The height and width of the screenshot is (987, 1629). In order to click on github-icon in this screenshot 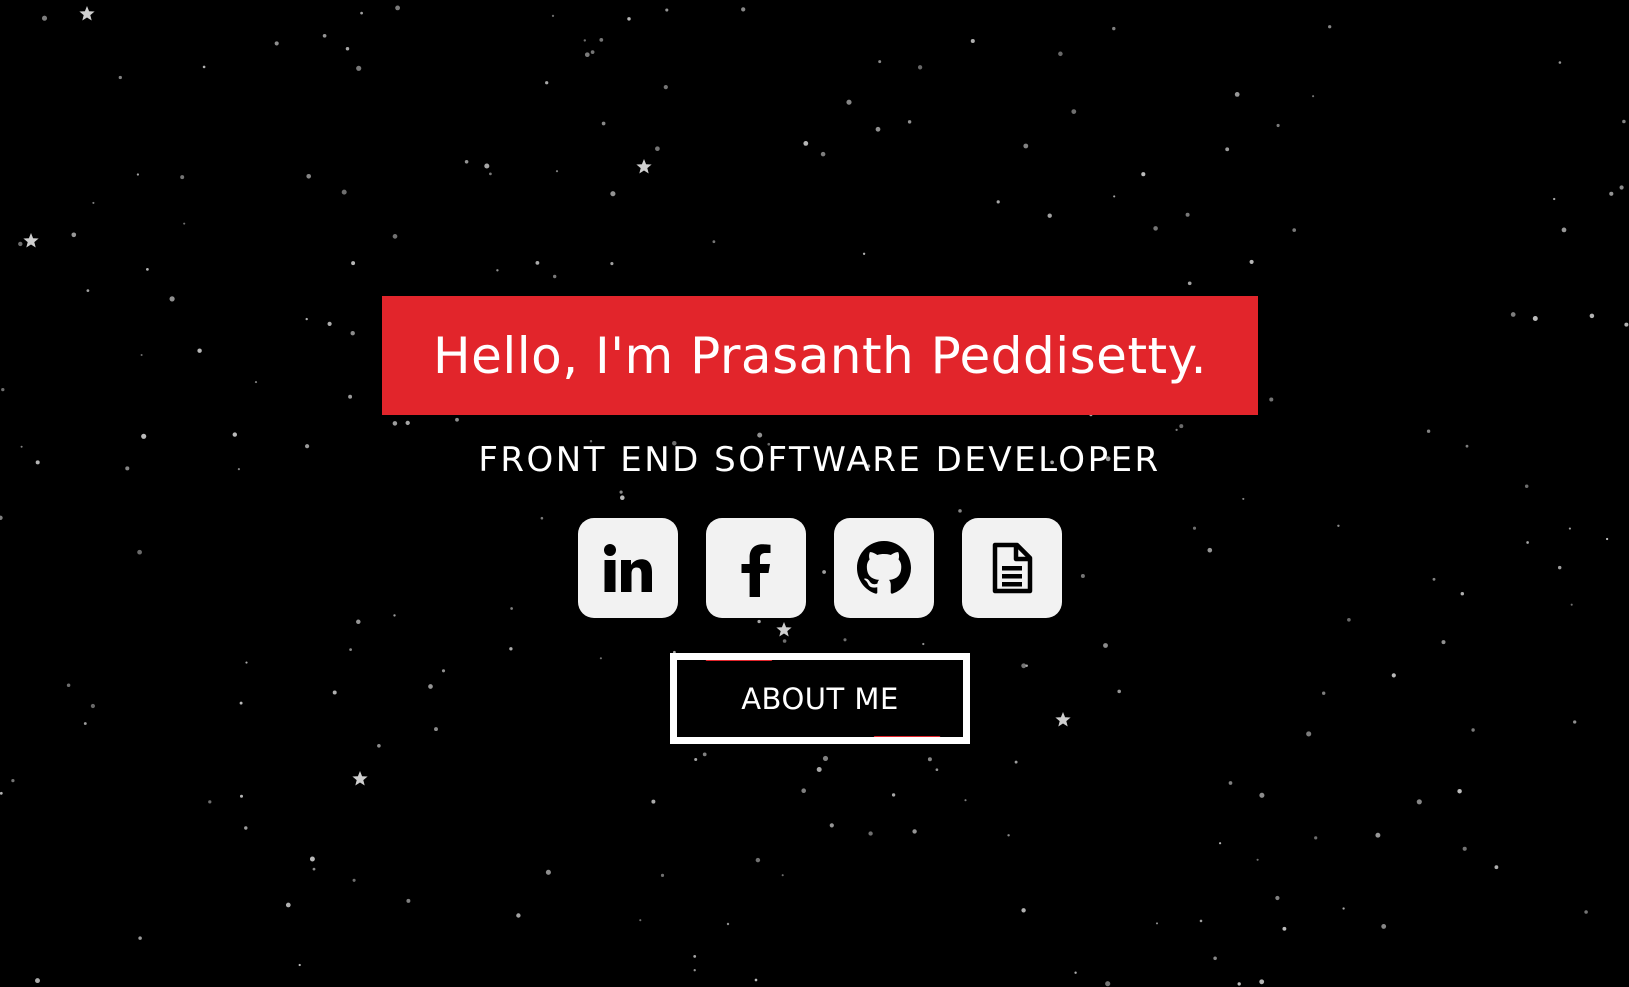, I will do `click(884, 567)`.